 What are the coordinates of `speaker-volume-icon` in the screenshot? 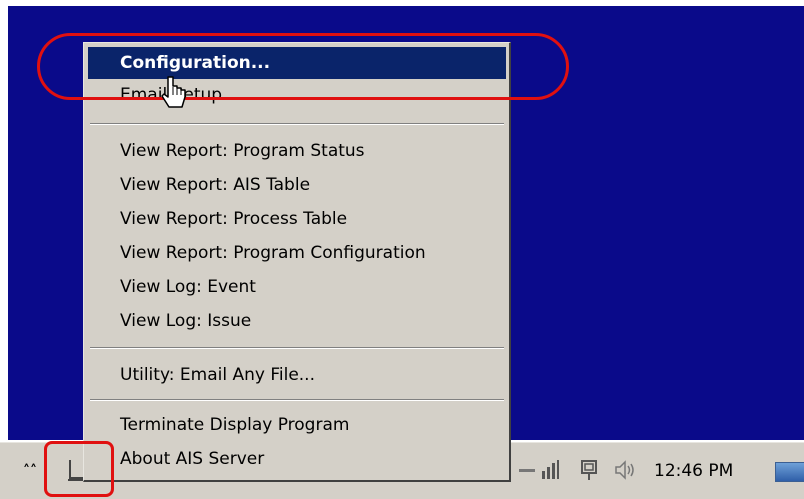 It's located at (624, 470).